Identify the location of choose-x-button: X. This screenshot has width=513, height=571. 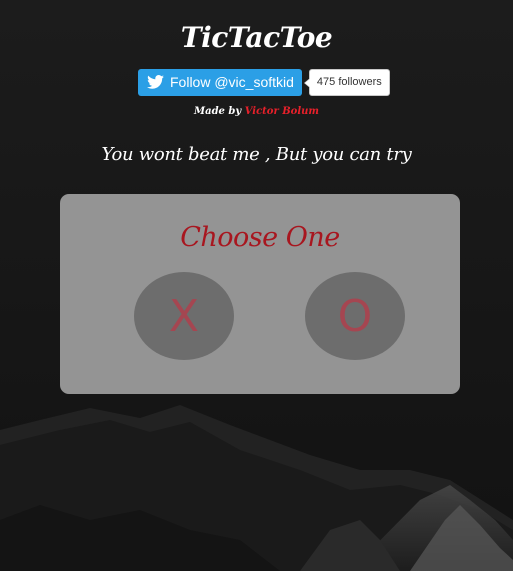
(184, 316).